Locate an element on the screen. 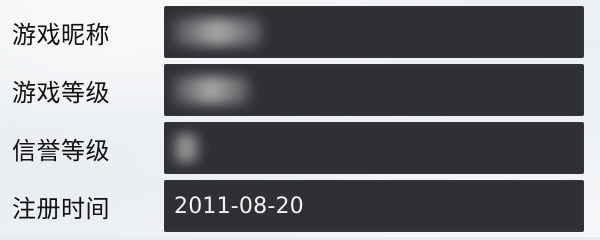 The height and width of the screenshot is (240, 600). redacted-value-game-nickname is located at coordinates (217, 32).